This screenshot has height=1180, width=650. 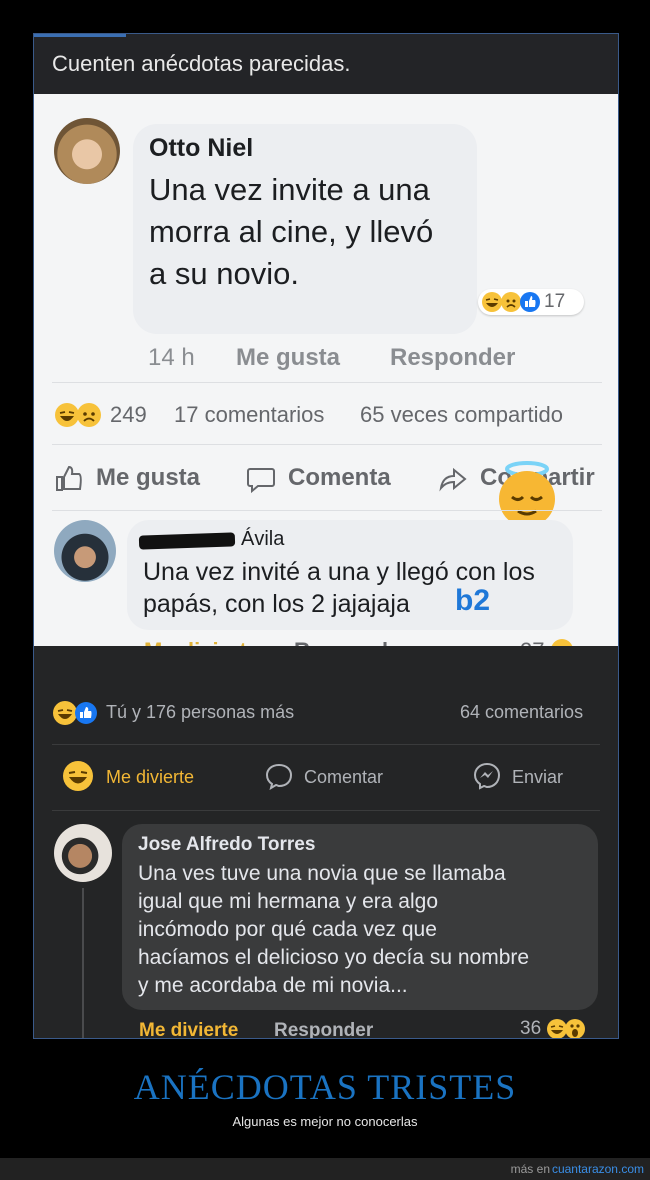 I want to click on credit-link: cuantarazon.com, so click(x=598, y=1169).